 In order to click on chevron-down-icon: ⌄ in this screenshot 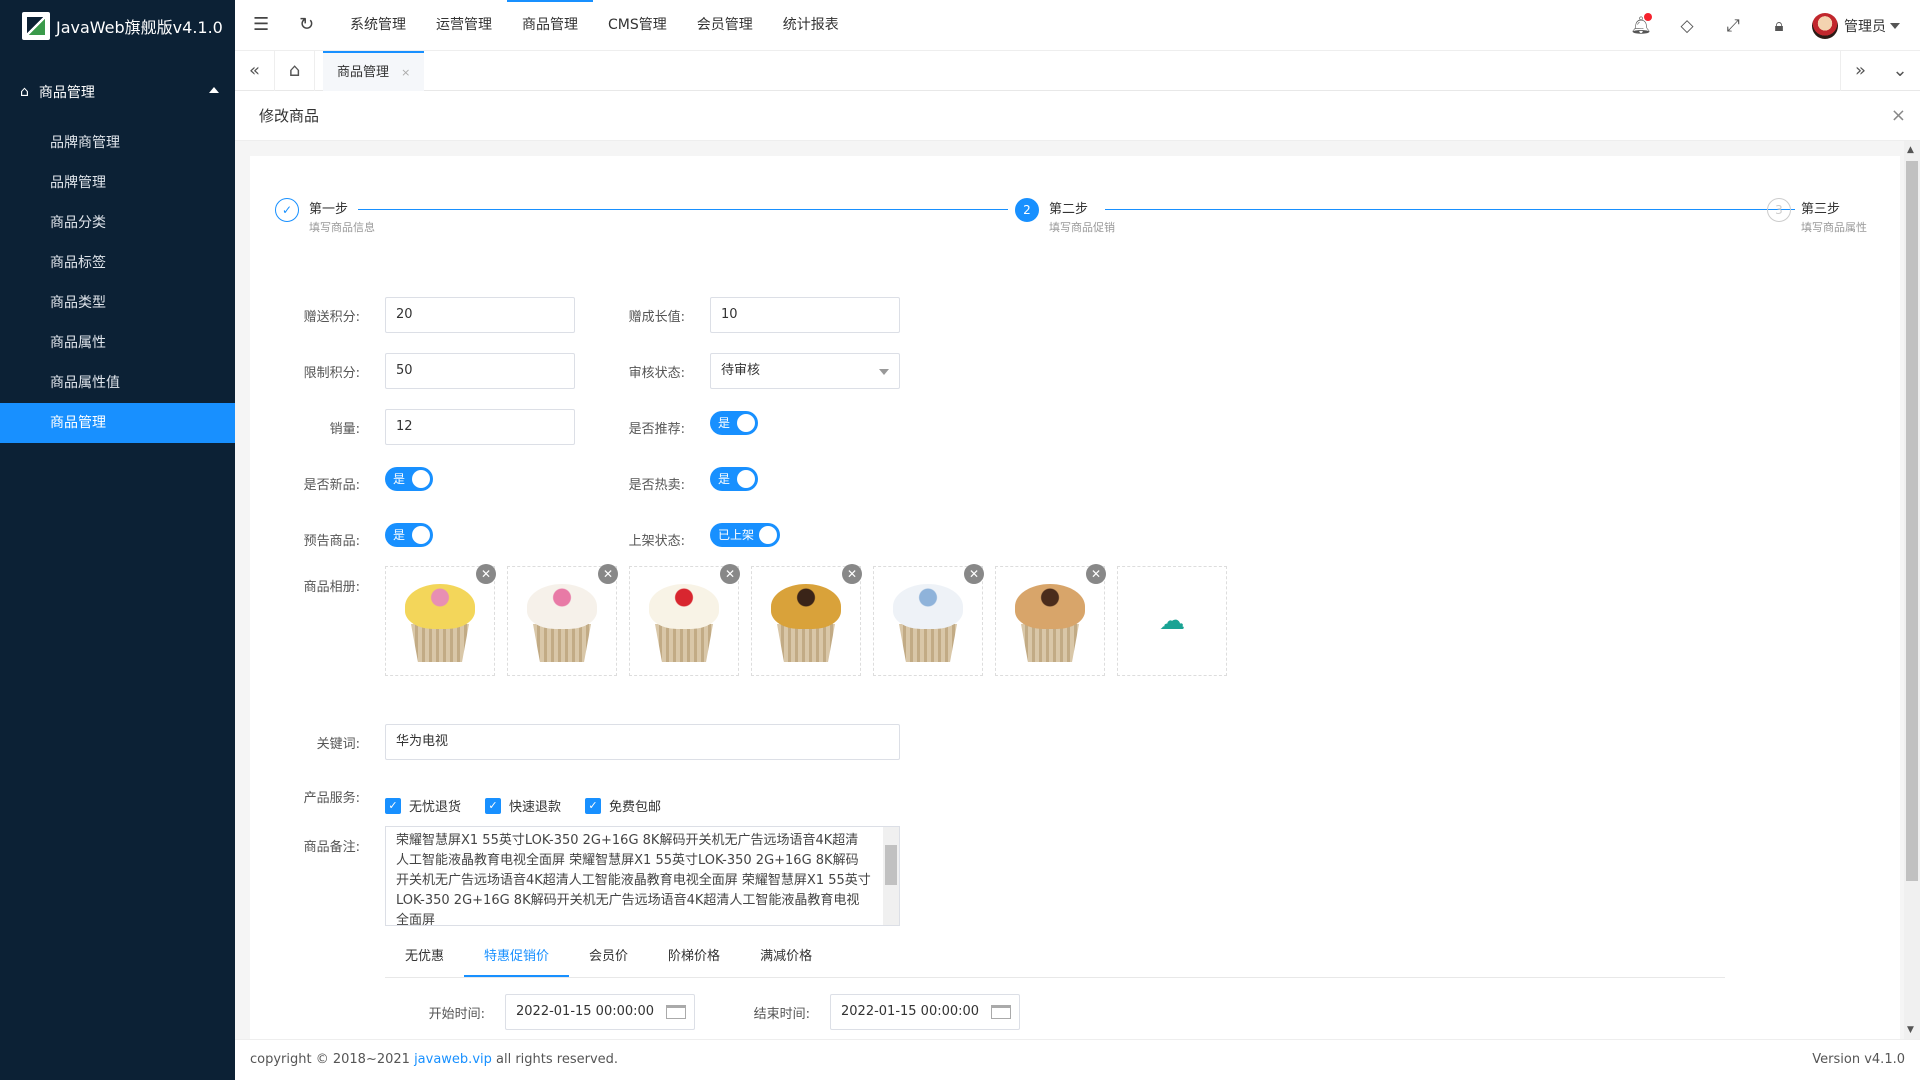, I will do `click(1900, 71)`.